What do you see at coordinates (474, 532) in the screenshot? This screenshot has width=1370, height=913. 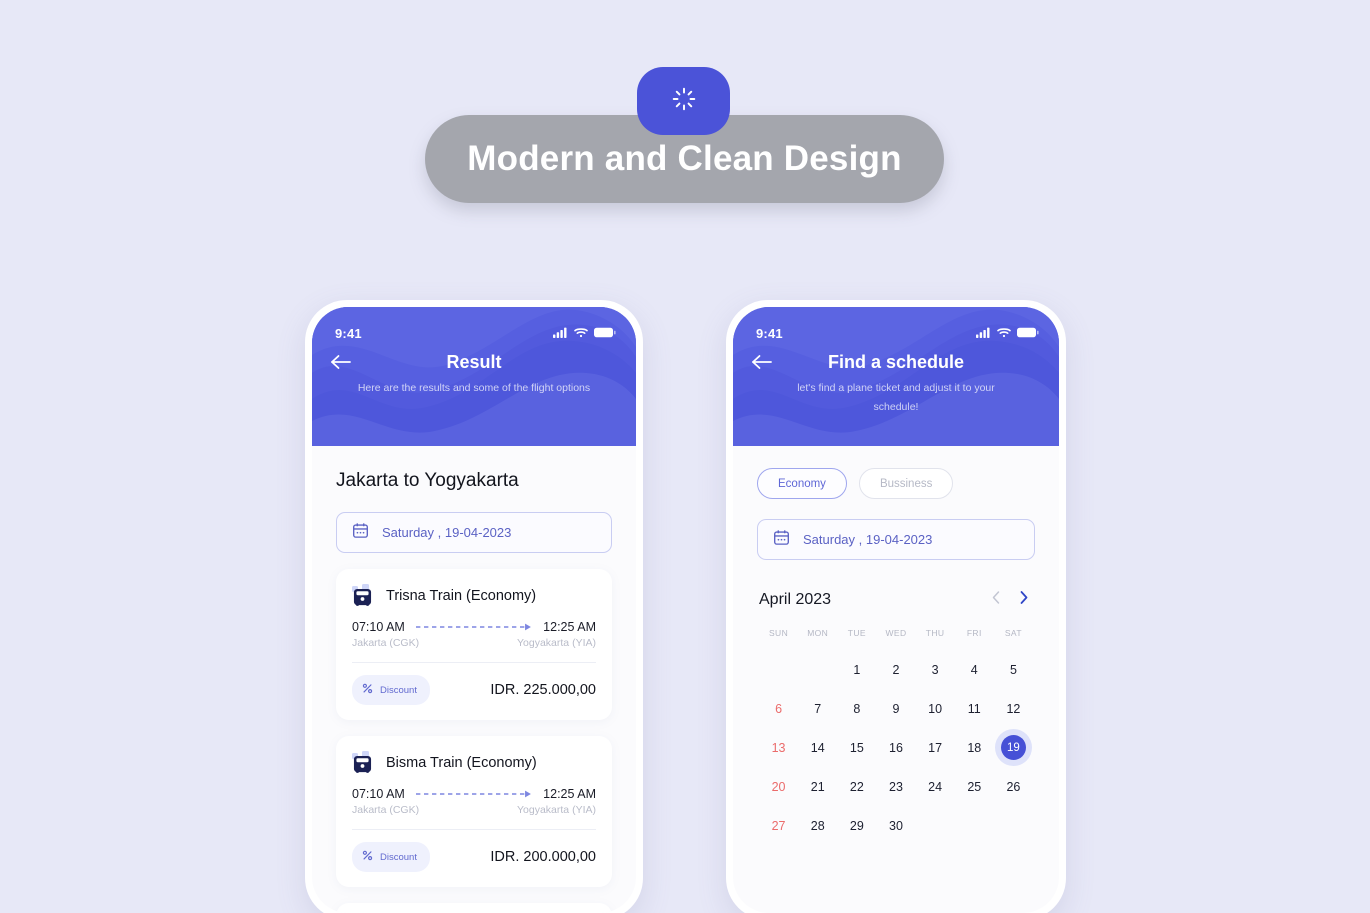 I see `date-picker-field-left: Saturday , 19-04-2023` at bounding box center [474, 532].